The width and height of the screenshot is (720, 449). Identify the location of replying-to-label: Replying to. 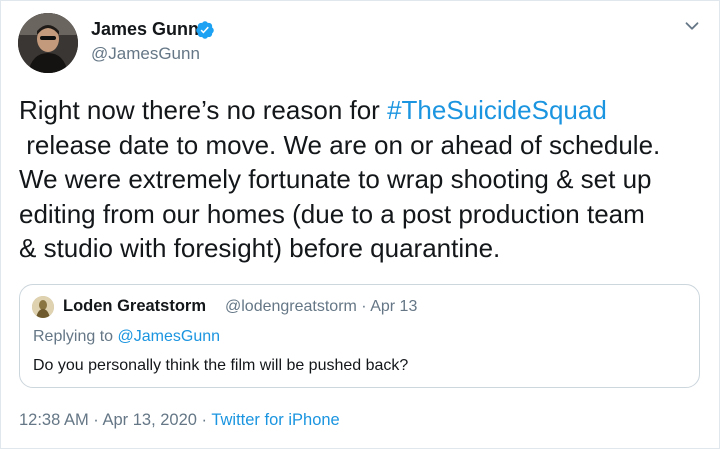
(75, 336).